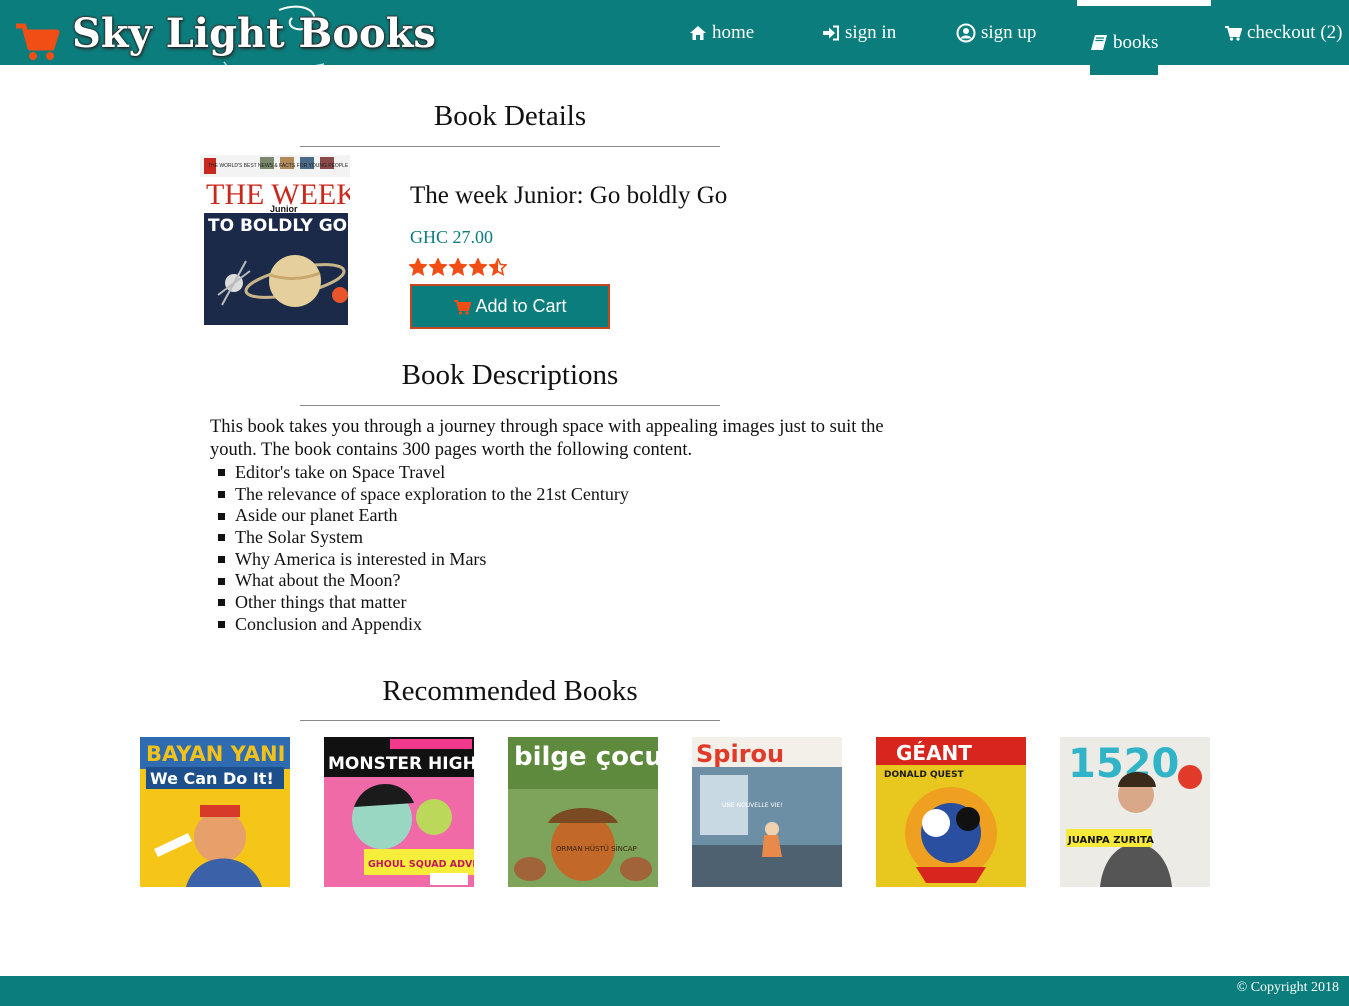 This screenshot has height=1006, width=1349. What do you see at coordinates (423, 538) in the screenshot?
I see `list-item: The Solar System` at bounding box center [423, 538].